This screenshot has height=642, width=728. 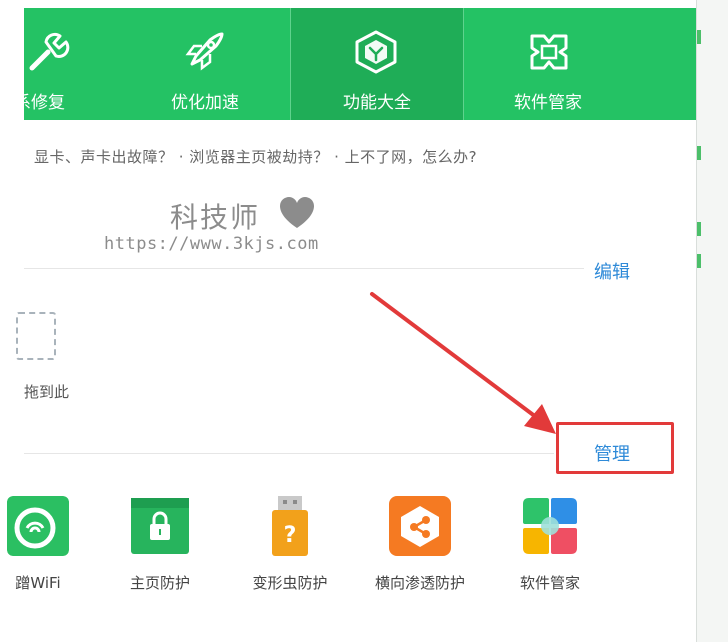 What do you see at coordinates (205, 103) in the screenshot?
I see `nav-label: 优化加速` at bounding box center [205, 103].